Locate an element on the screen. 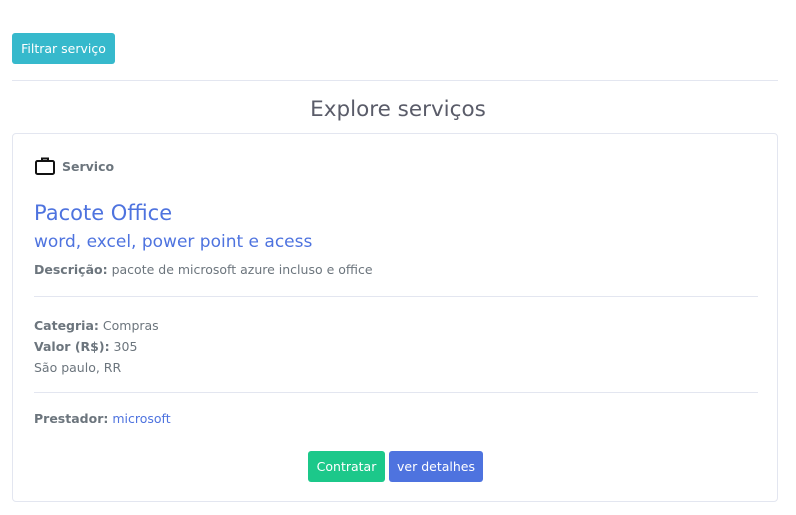 The width and height of the screenshot is (796, 515). category-label: Categria: is located at coordinates (66, 325).